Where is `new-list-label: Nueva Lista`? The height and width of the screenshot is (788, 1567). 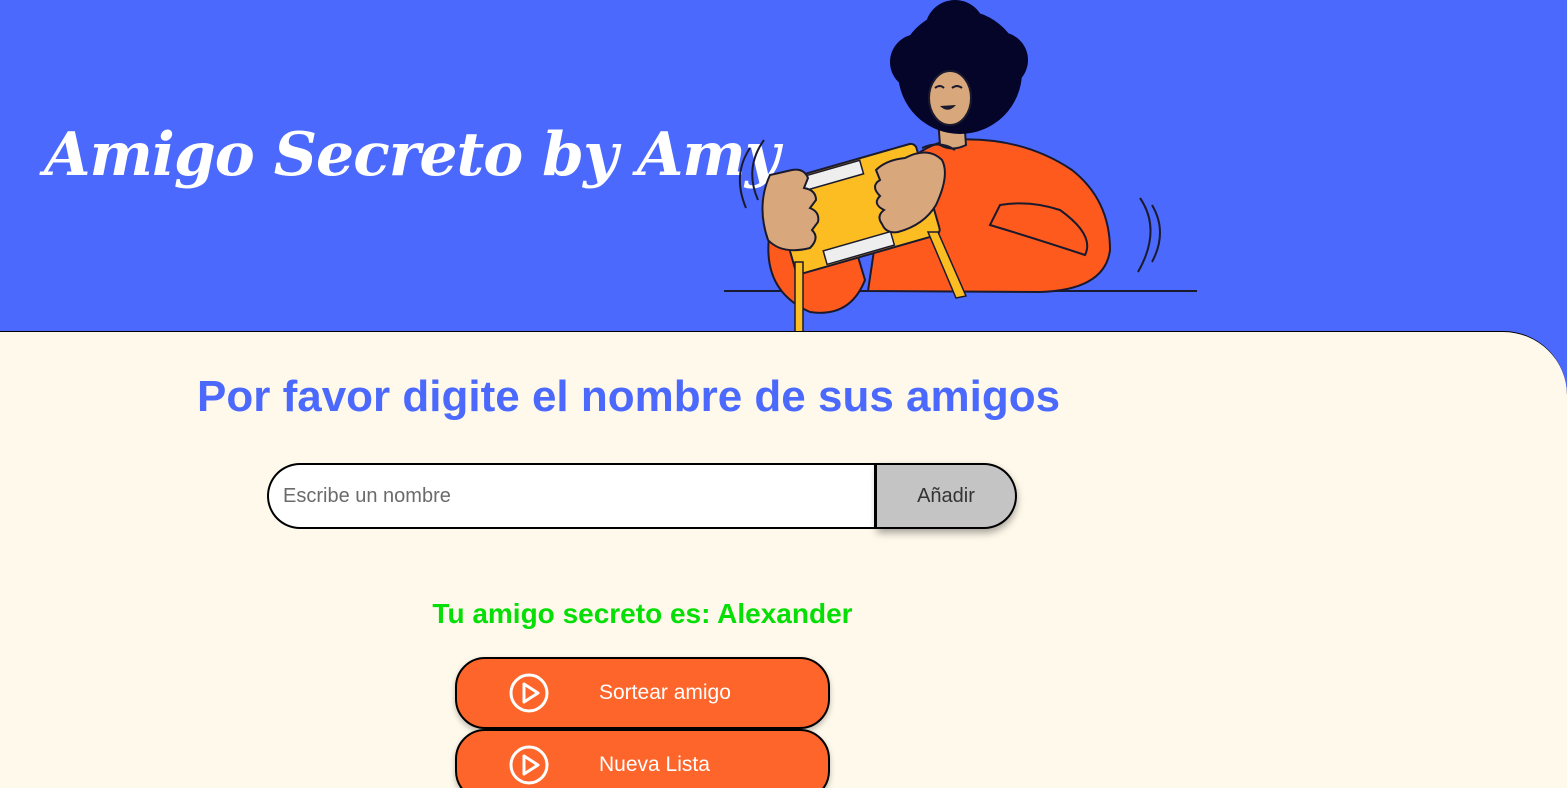
new-list-label: Nueva Lista is located at coordinates (654, 764).